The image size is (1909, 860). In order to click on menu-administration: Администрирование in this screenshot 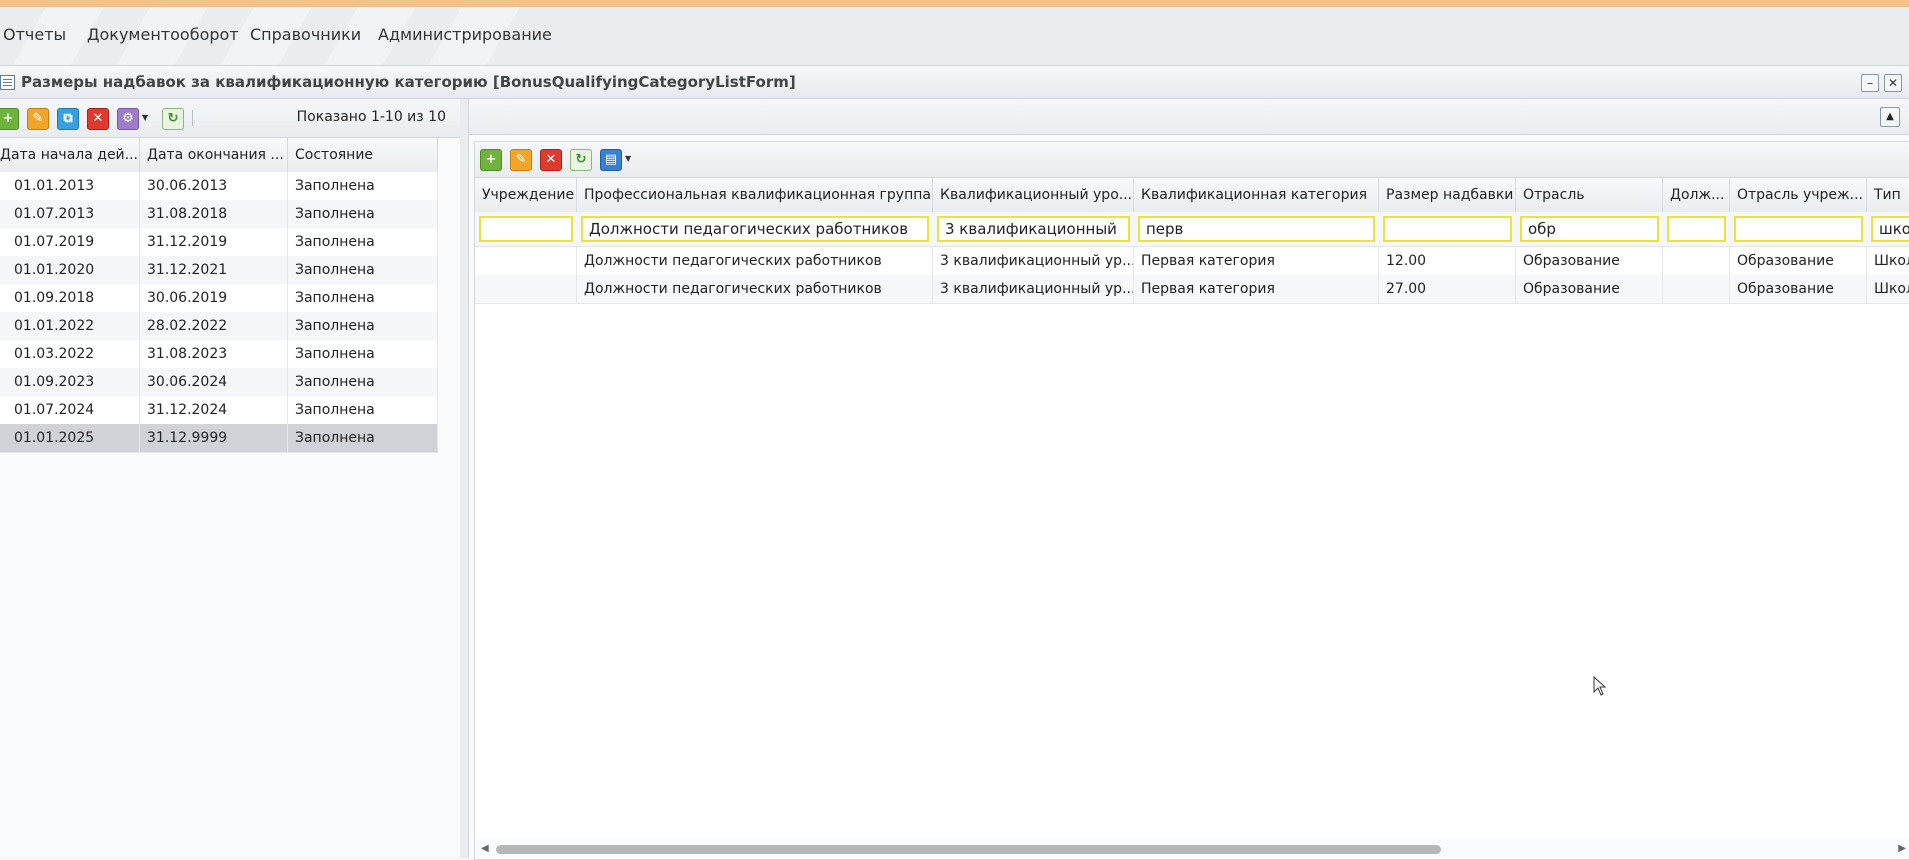, I will do `click(465, 34)`.